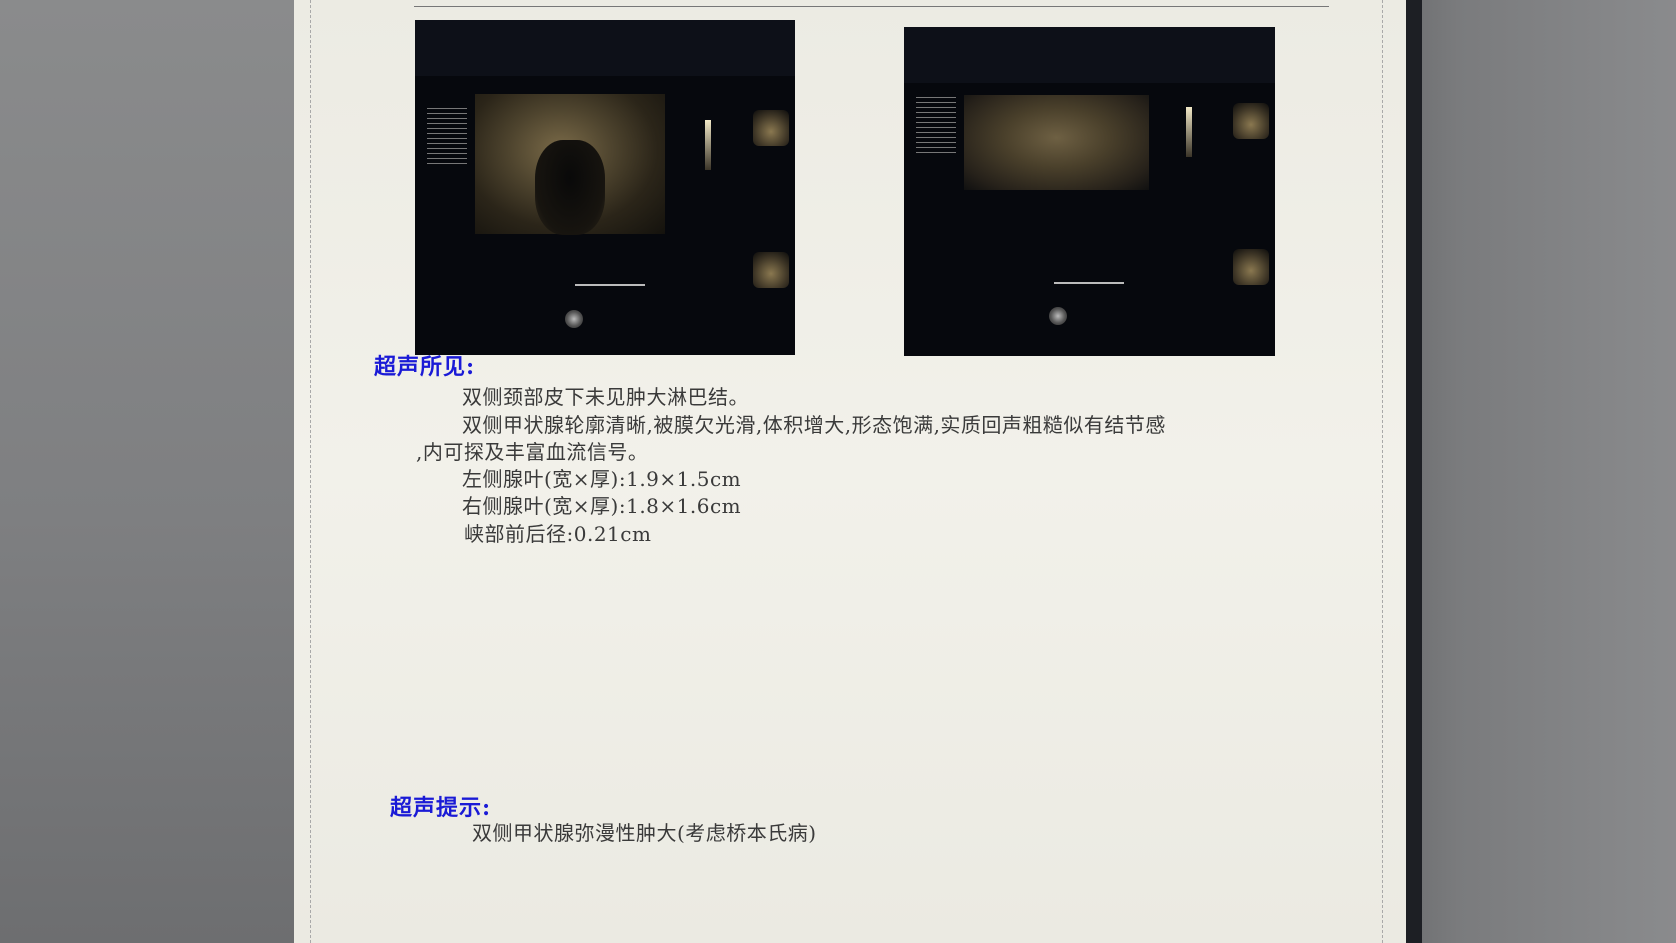  I want to click on page-margin-right, so click(1382, 471).